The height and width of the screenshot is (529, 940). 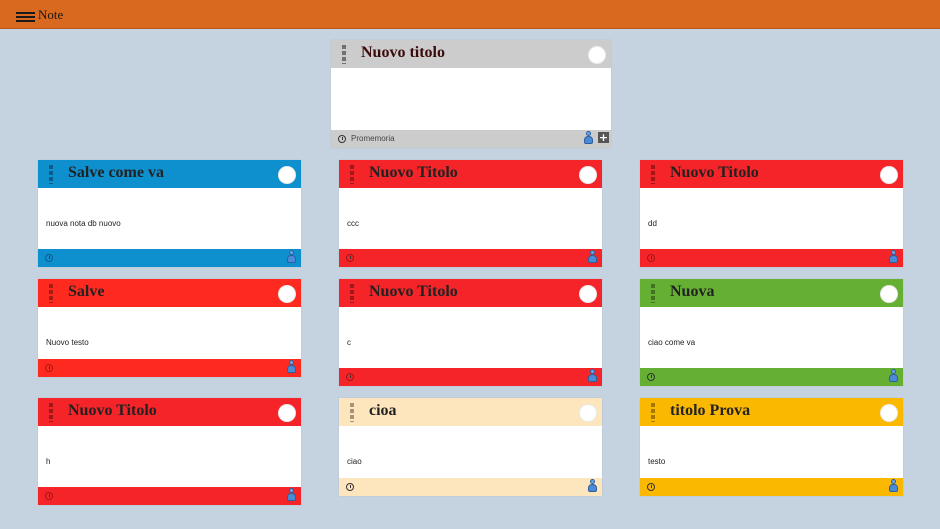 What do you see at coordinates (603, 137) in the screenshot?
I see `plus-icon: +` at bounding box center [603, 137].